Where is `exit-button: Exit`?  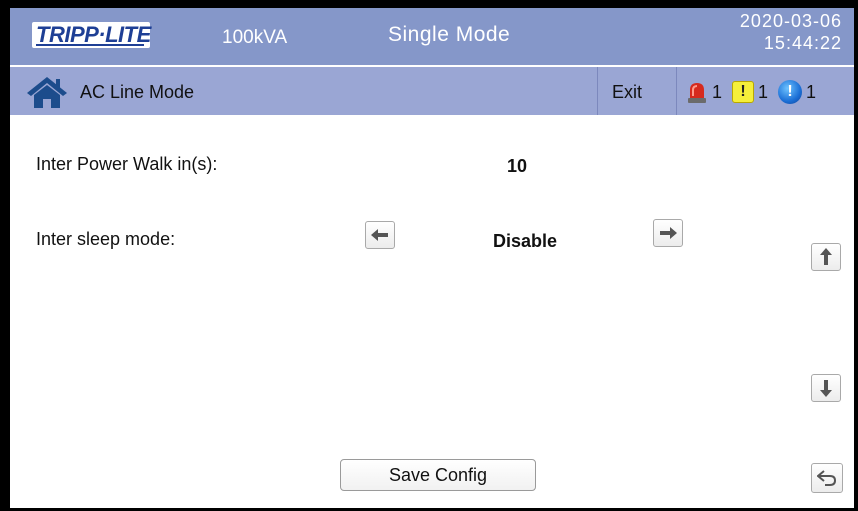
exit-button: Exit is located at coordinates (637, 91).